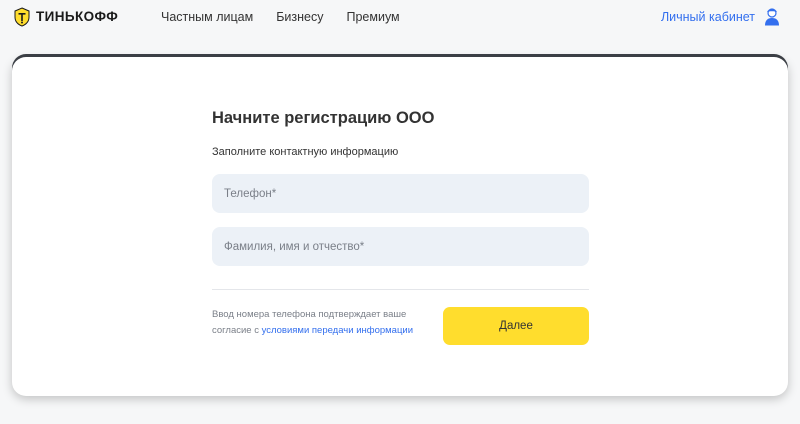 The height and width of the screenshot is (424, 800). Describe the element at coordinates (207, 17) in the screenshot. I see `nav-item-personal: Частным лицам` at that location.